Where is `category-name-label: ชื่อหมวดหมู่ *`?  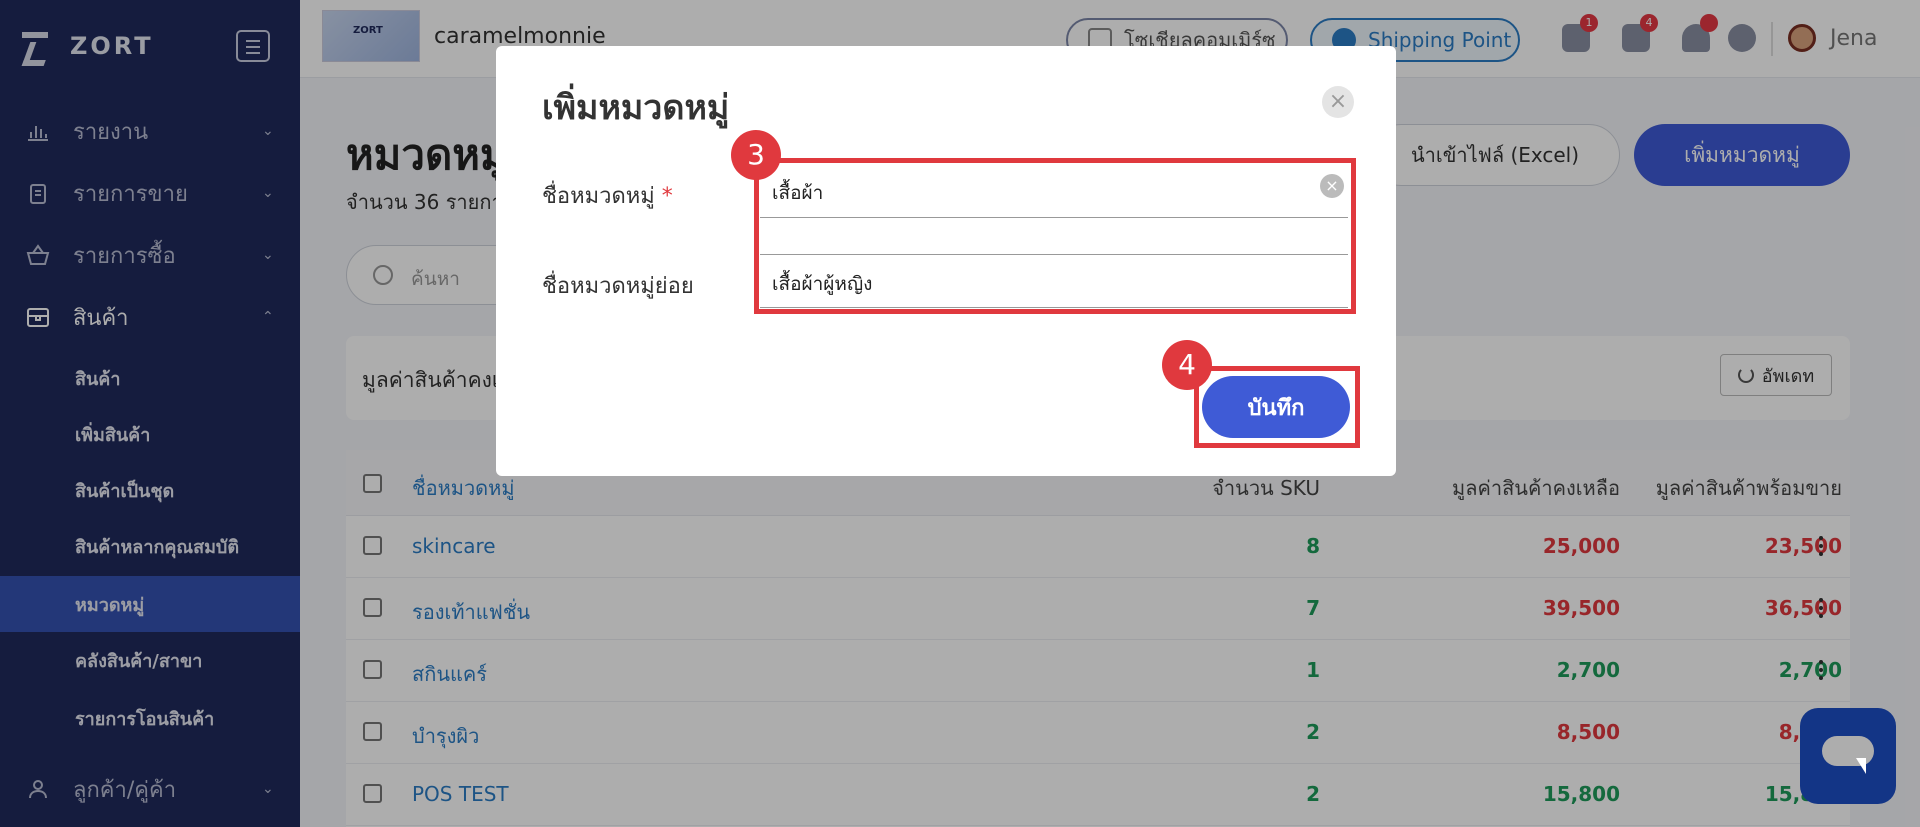
category-name-label: ชื่อหมวดหมู่ * is located at coordinates (607, 195).